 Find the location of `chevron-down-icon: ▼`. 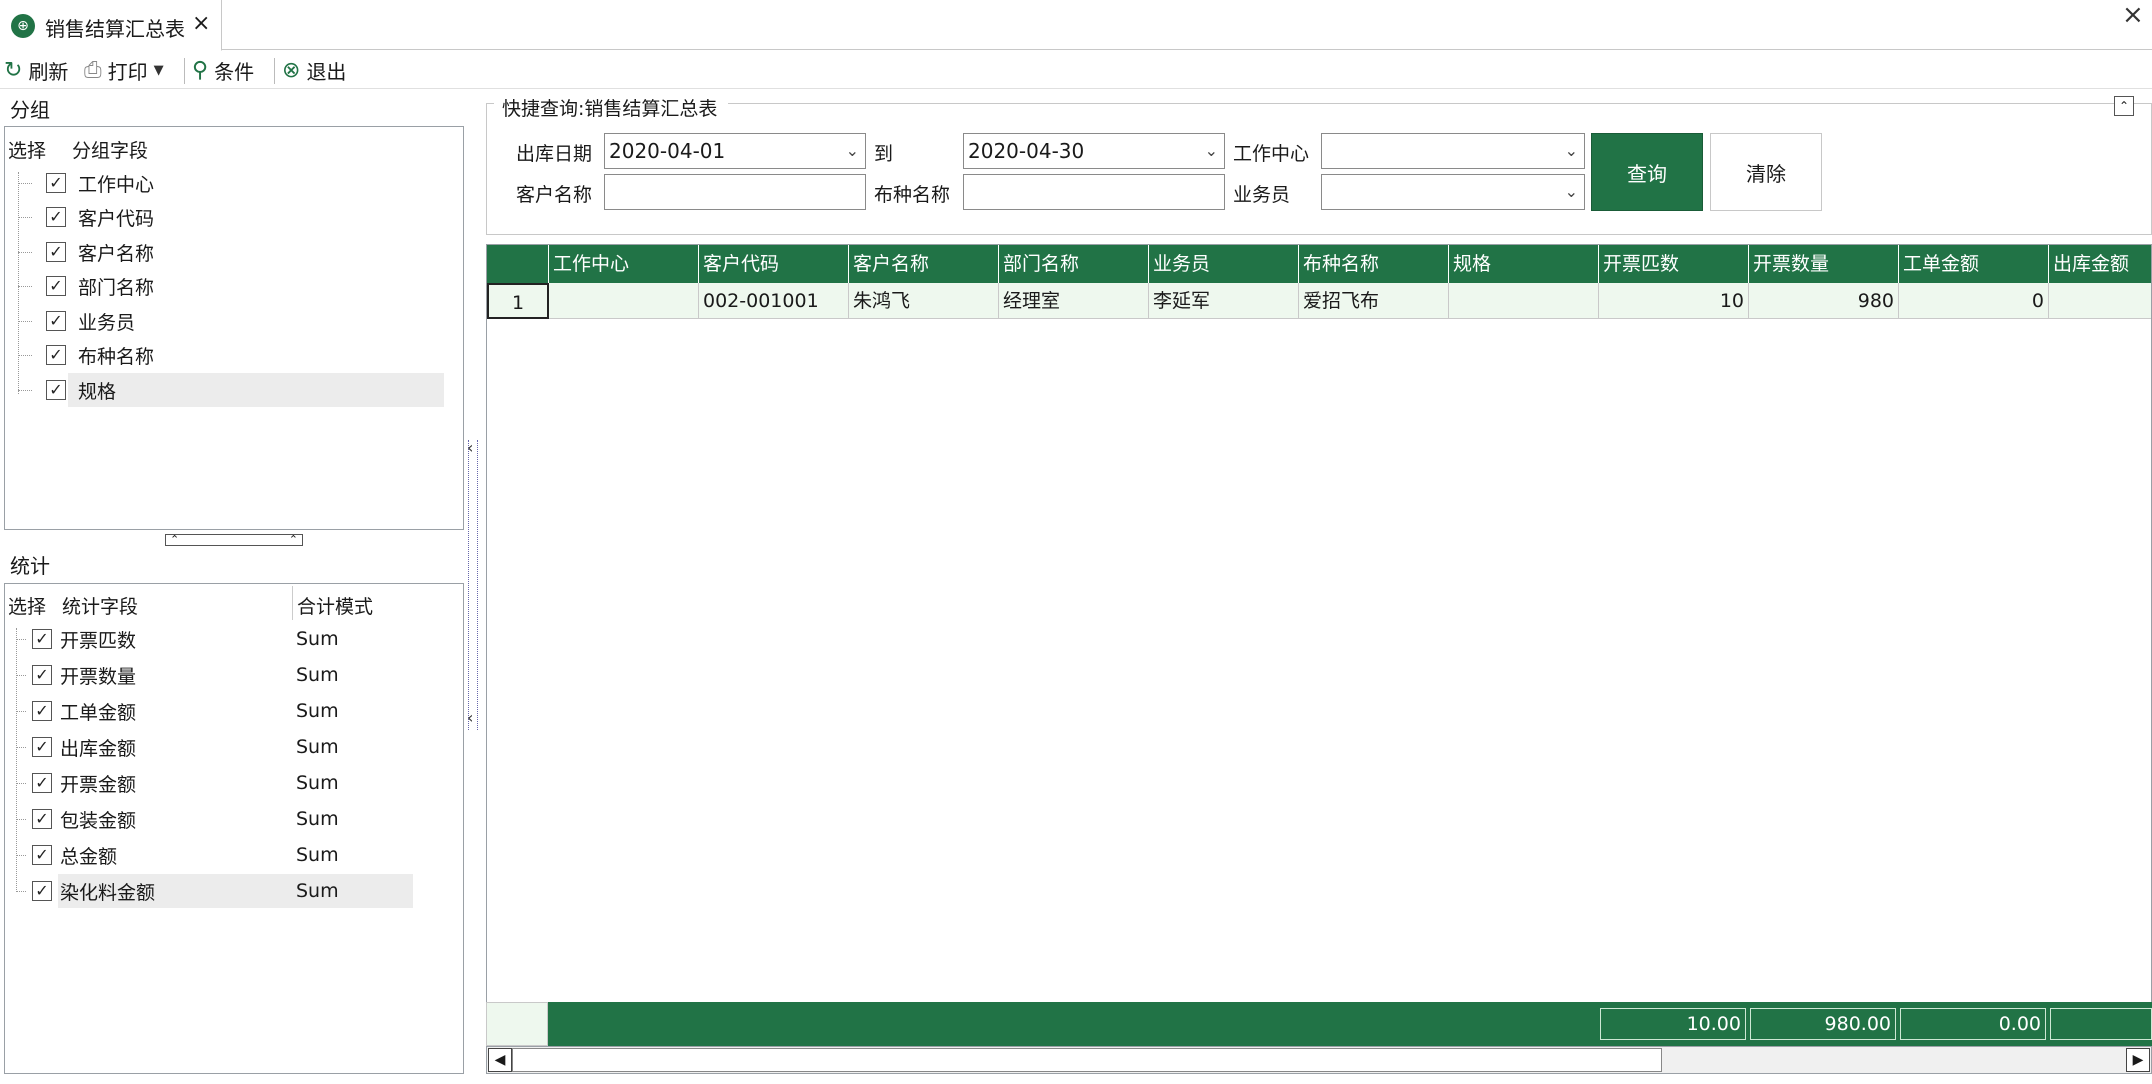

chevron-down-icon: ▼ is located at coordinates (159, 70).